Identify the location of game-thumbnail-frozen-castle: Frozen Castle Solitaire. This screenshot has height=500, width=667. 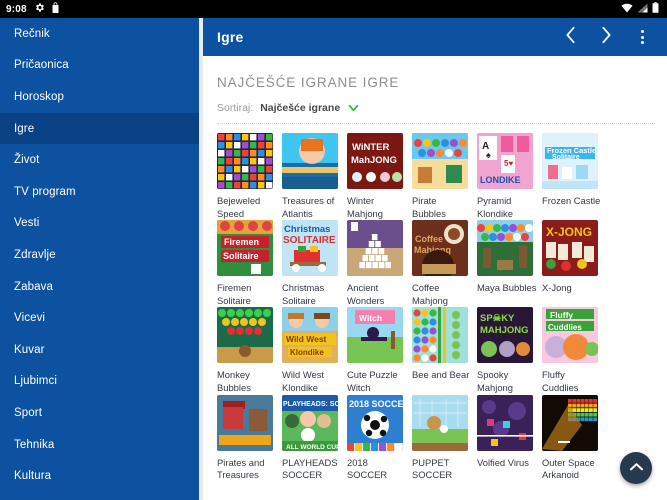
(570, 161).